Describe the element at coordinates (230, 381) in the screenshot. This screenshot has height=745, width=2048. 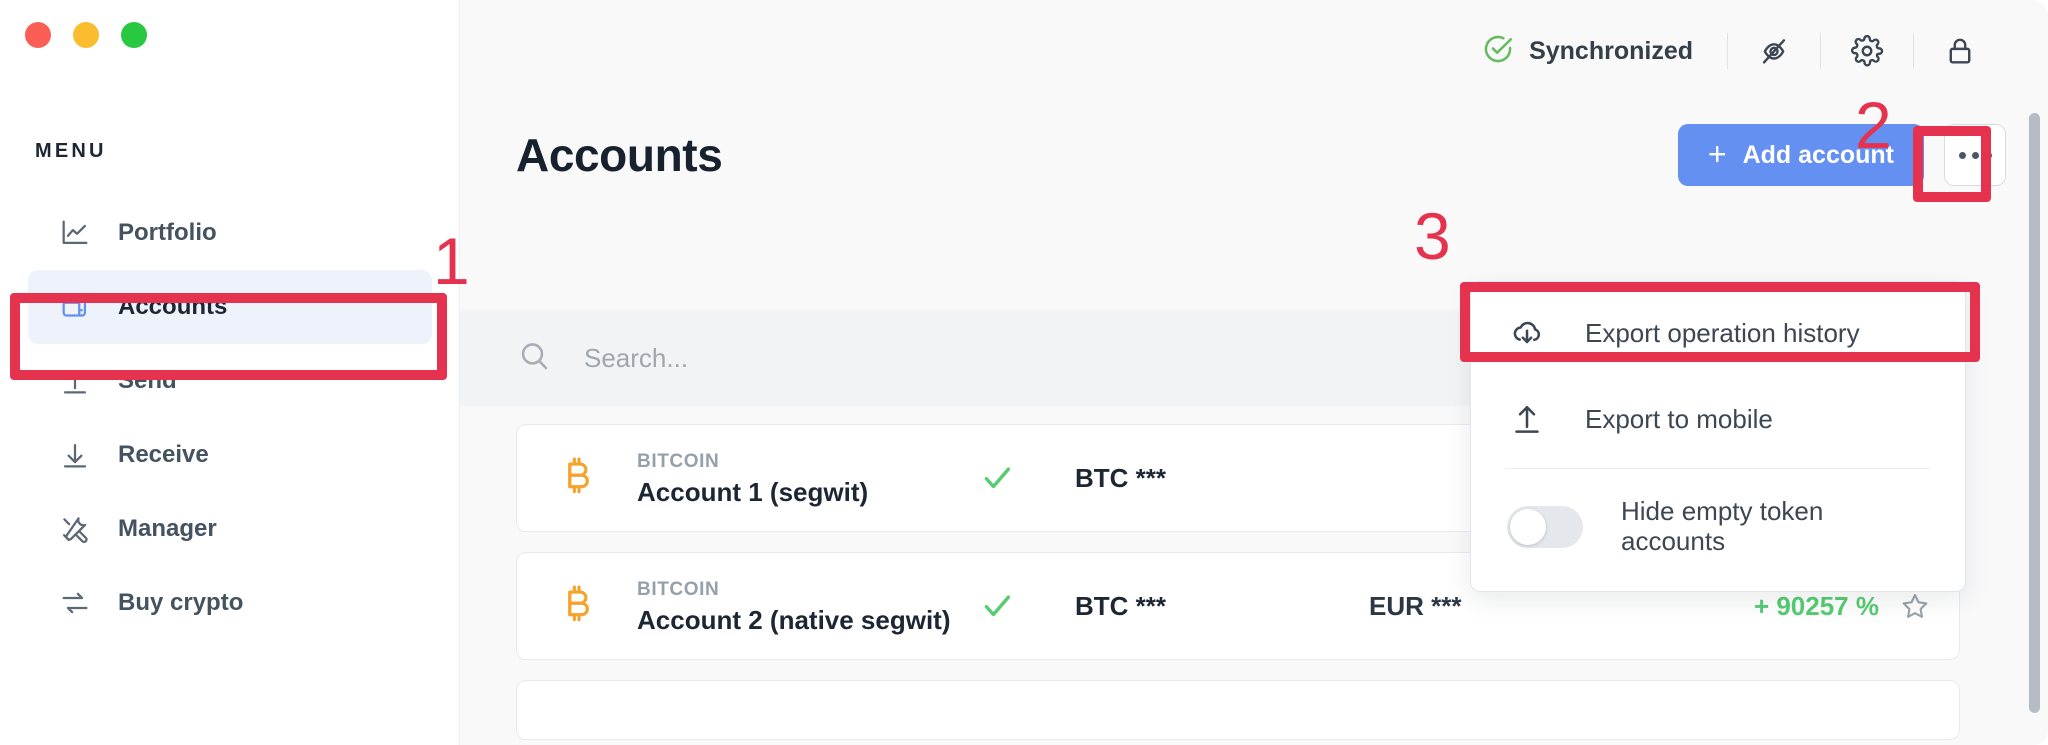
I see `sidebar-item-send: Send` at that location.